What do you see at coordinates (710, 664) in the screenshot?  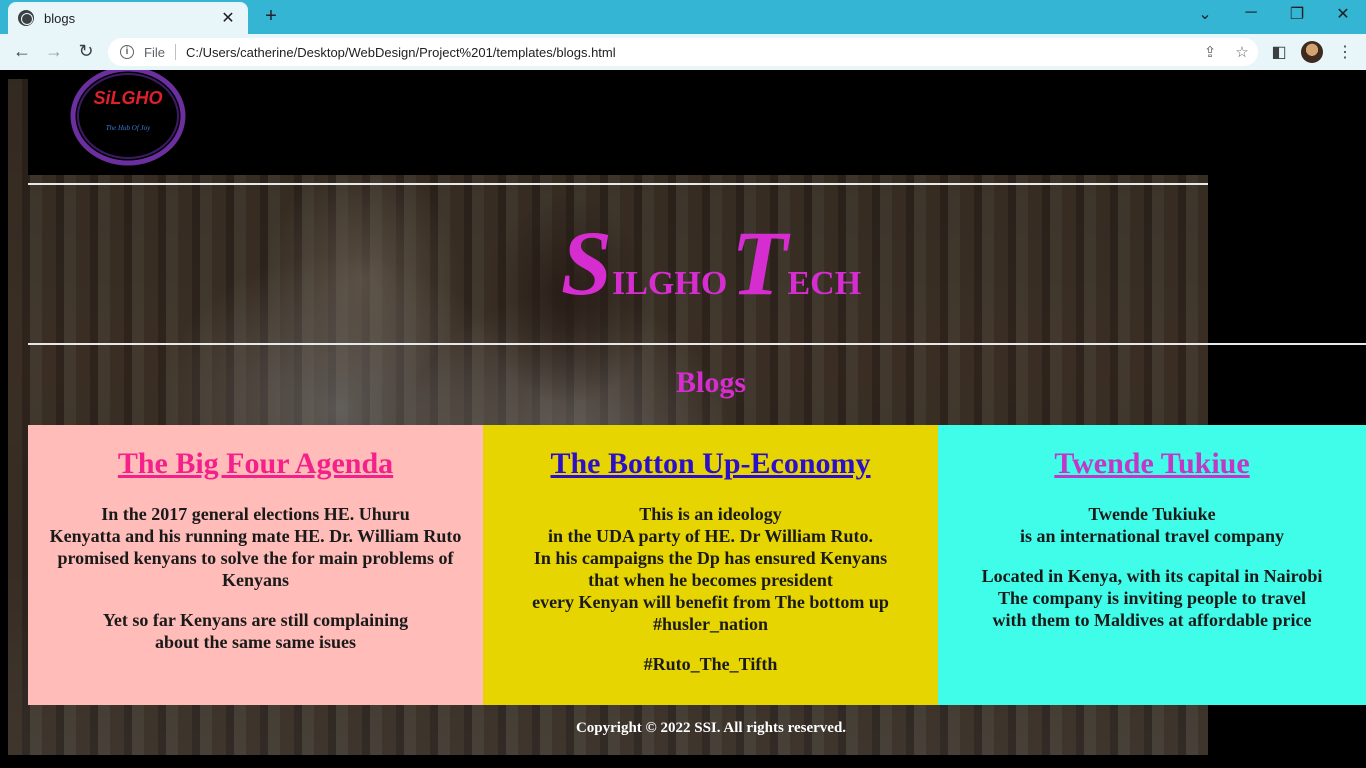 I see `blog-text: #Ruto_The_Tifth` at bounding box center [710, 664].